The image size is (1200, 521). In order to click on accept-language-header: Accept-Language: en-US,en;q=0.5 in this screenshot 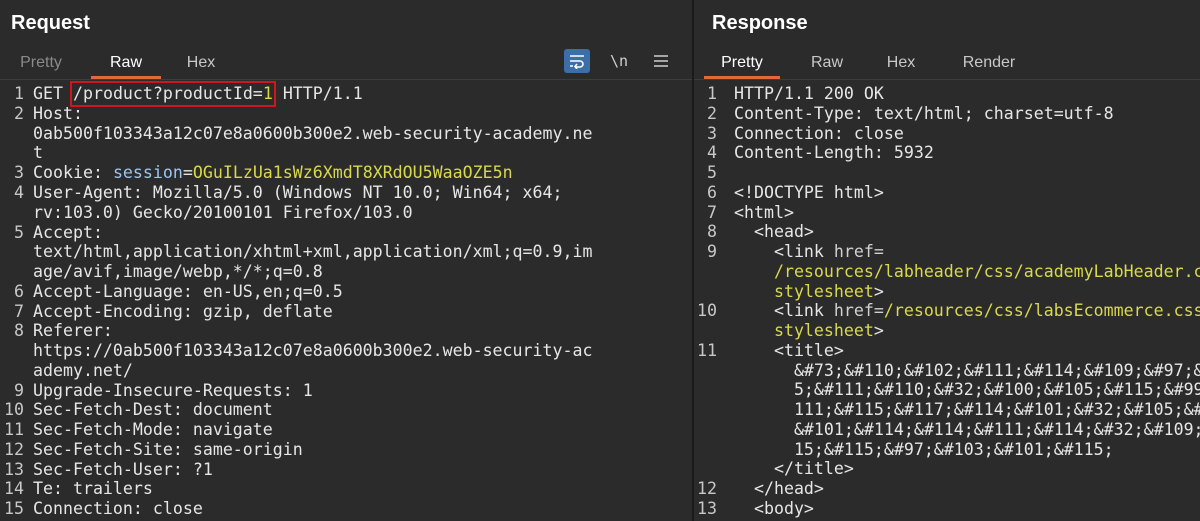, I will do `click(188, 291)`.